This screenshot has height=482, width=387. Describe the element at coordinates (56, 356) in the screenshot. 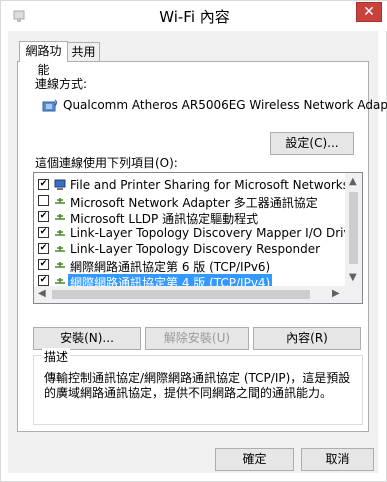

I see `description-title: 描述` at that location.